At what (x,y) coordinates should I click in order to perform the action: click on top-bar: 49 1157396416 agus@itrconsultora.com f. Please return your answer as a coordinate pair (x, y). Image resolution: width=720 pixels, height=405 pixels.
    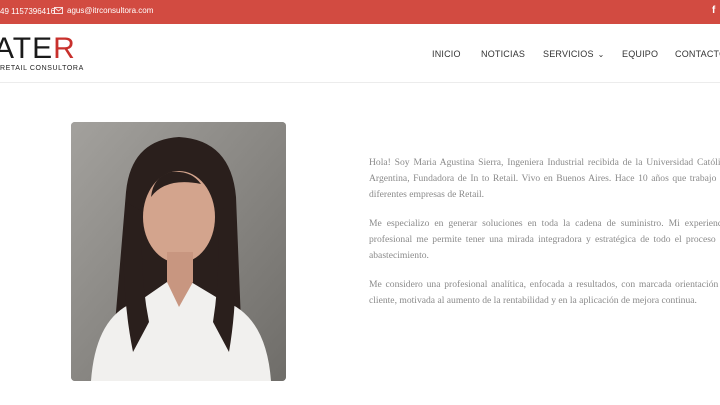
    Looking at the image, I should click on (360, 12).